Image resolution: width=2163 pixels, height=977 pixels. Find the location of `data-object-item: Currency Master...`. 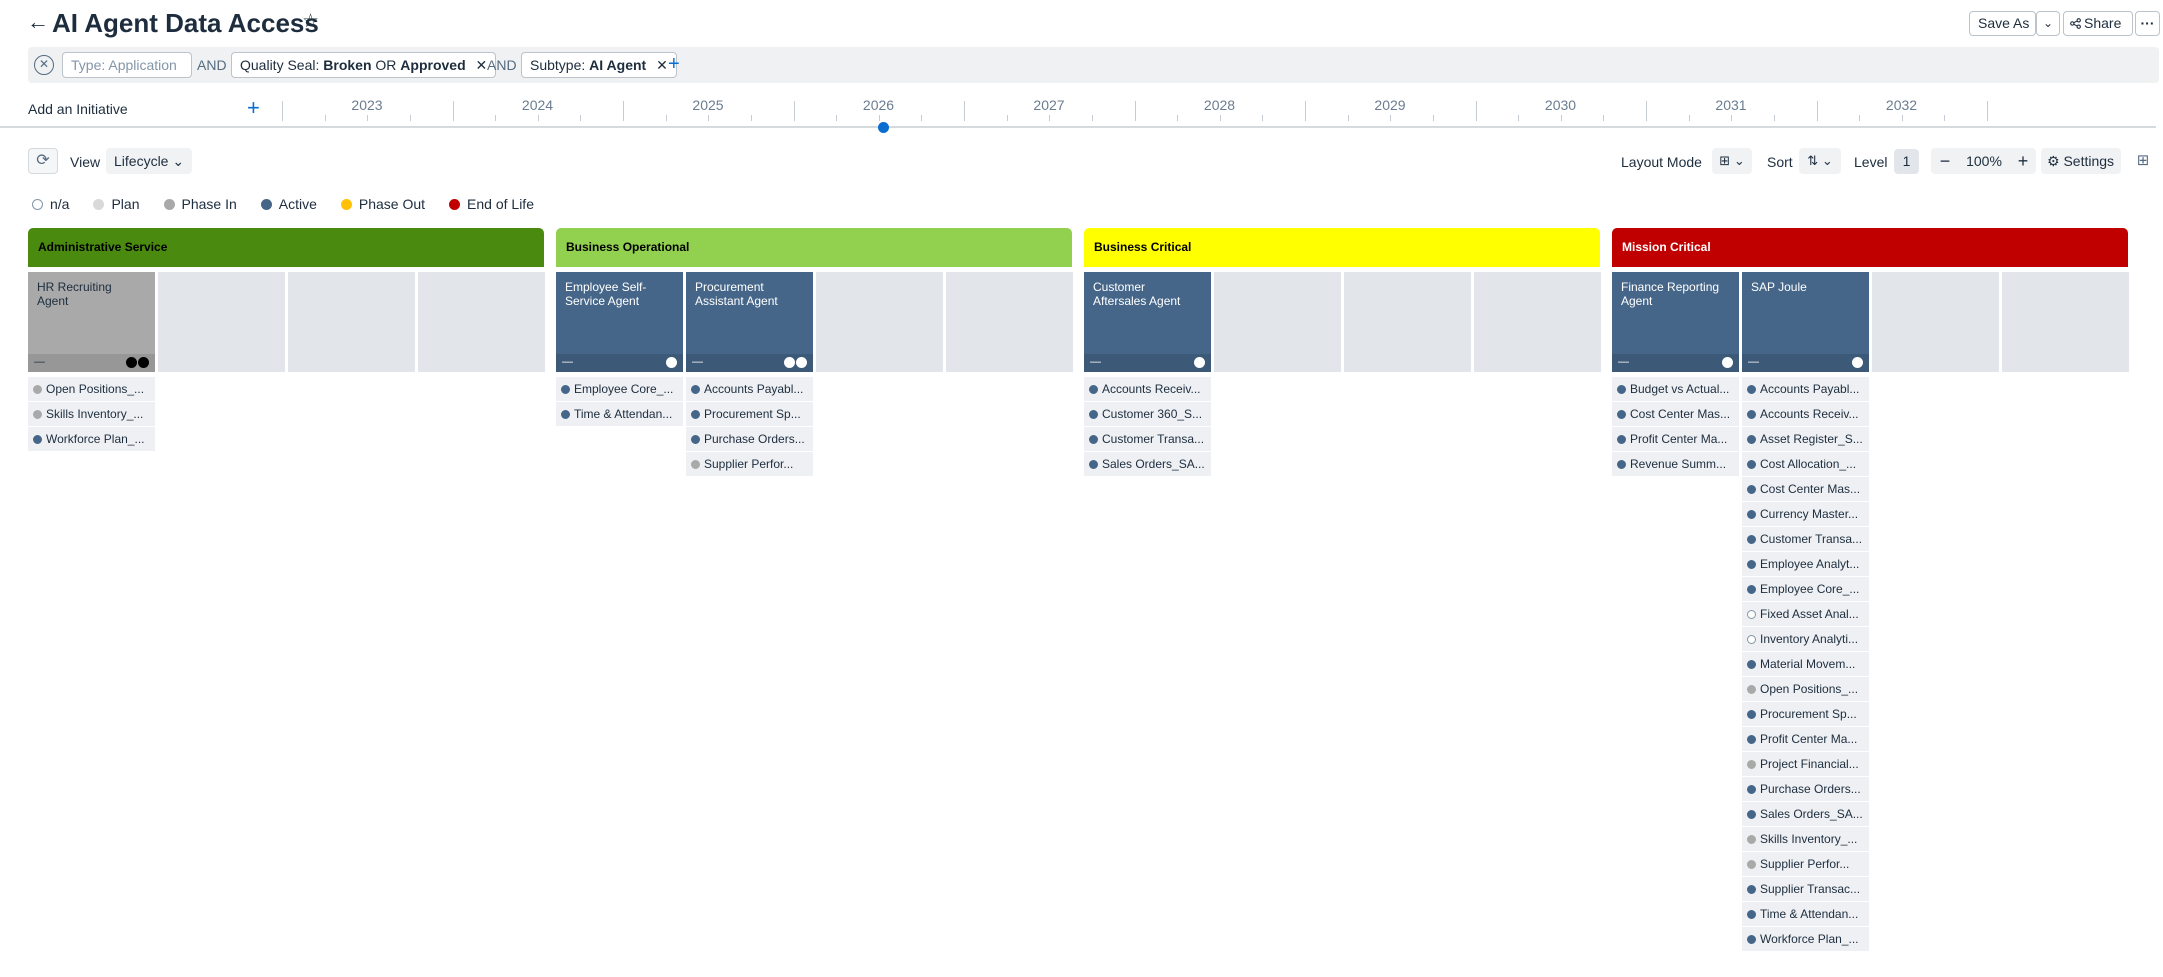

data-object-item: Currency Master... is located at coordinates (1805, 514).